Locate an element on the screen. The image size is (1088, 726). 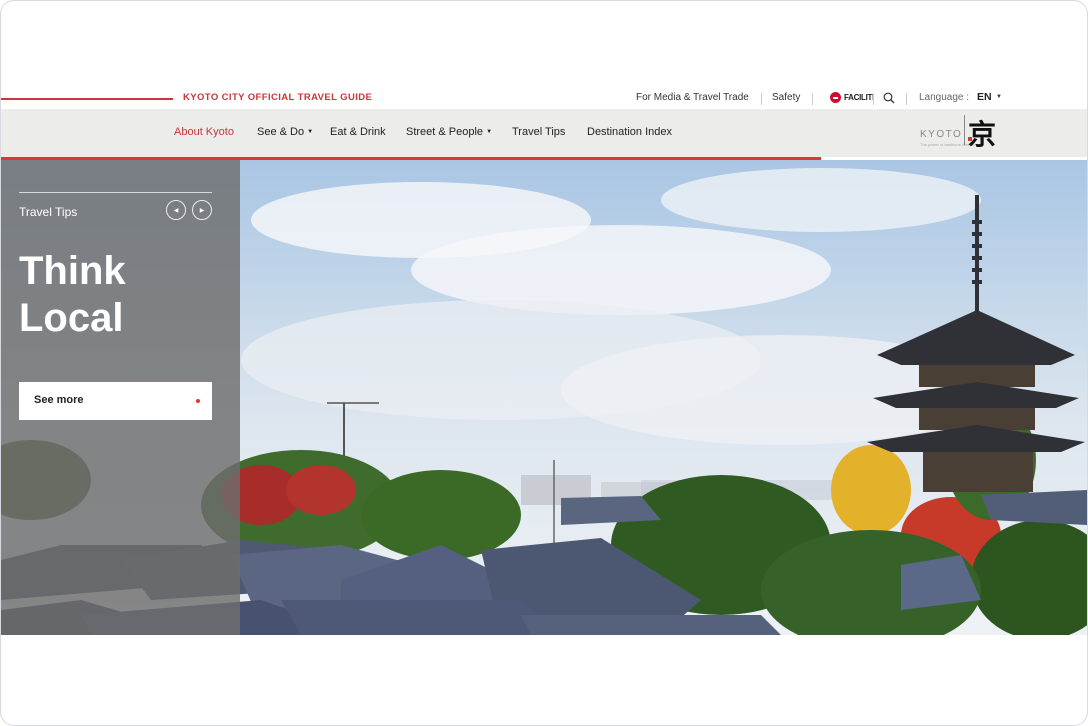
guide-accent-line is located at coordinates (87, 99).